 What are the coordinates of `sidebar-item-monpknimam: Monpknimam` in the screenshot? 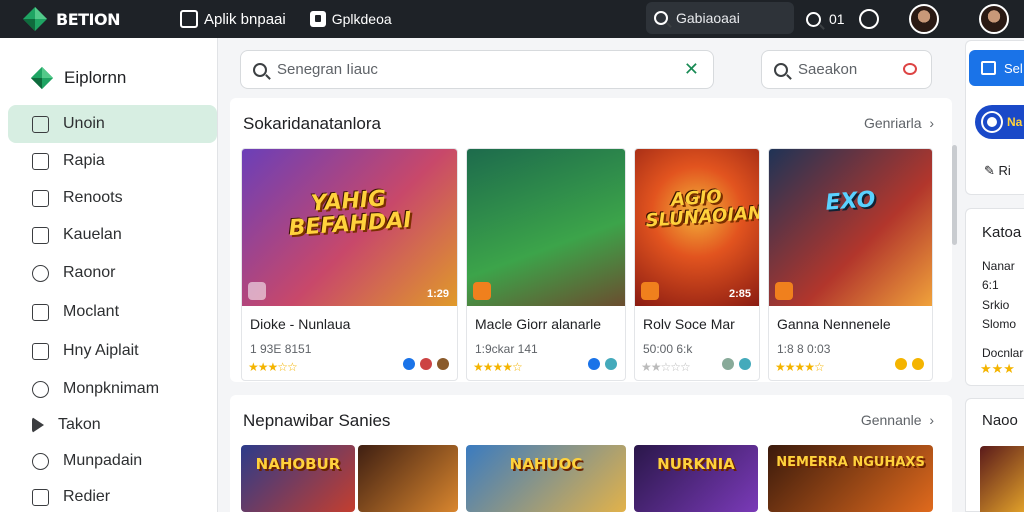 It's located at (112, 389).